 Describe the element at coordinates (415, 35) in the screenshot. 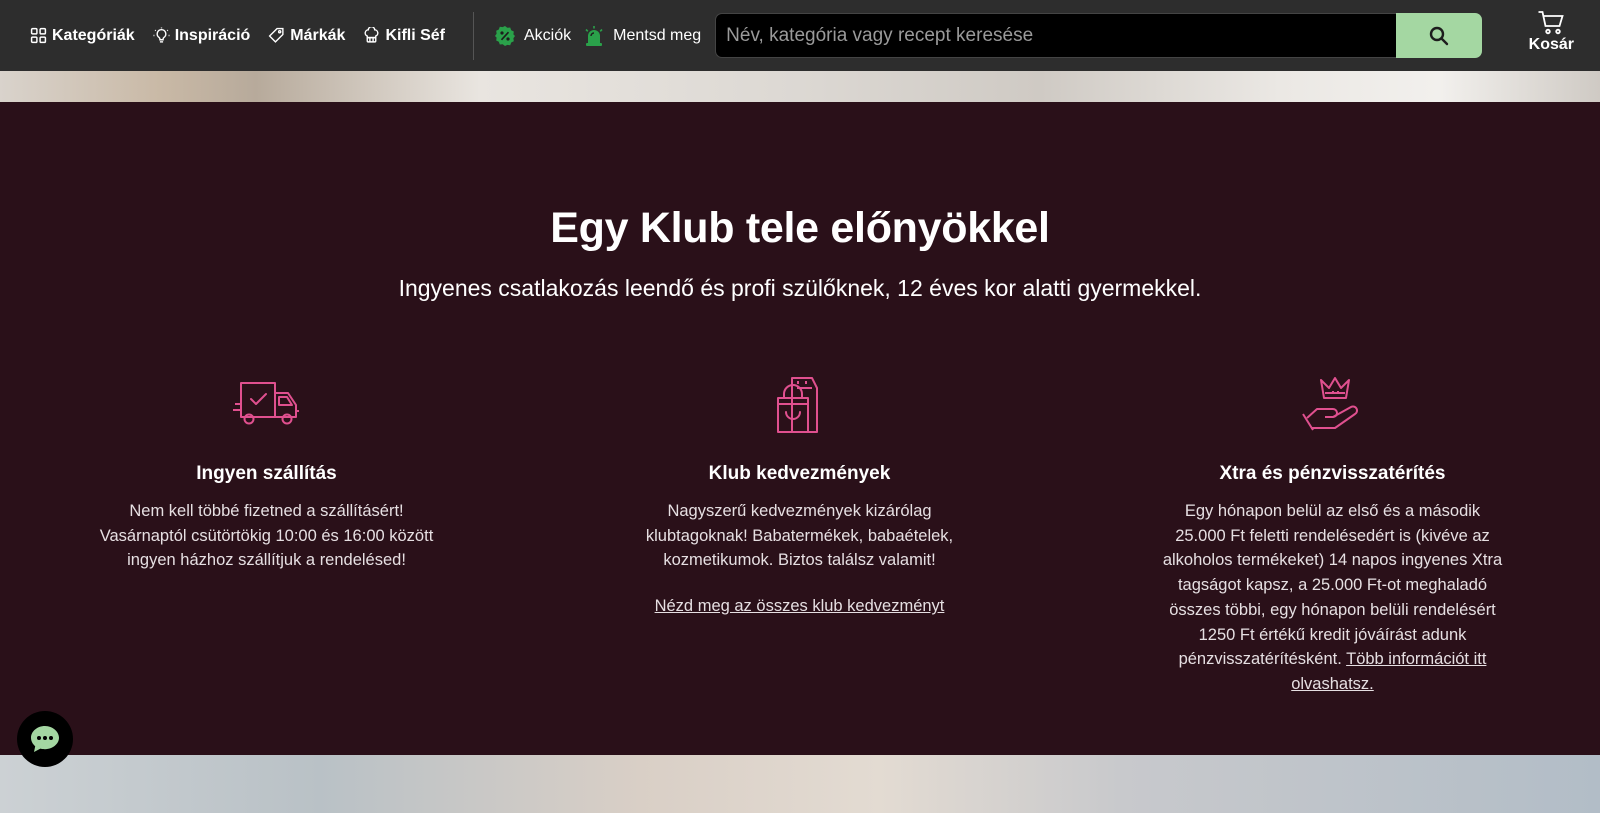

I see `nav-chef-label: Kifli Séf` at that location.